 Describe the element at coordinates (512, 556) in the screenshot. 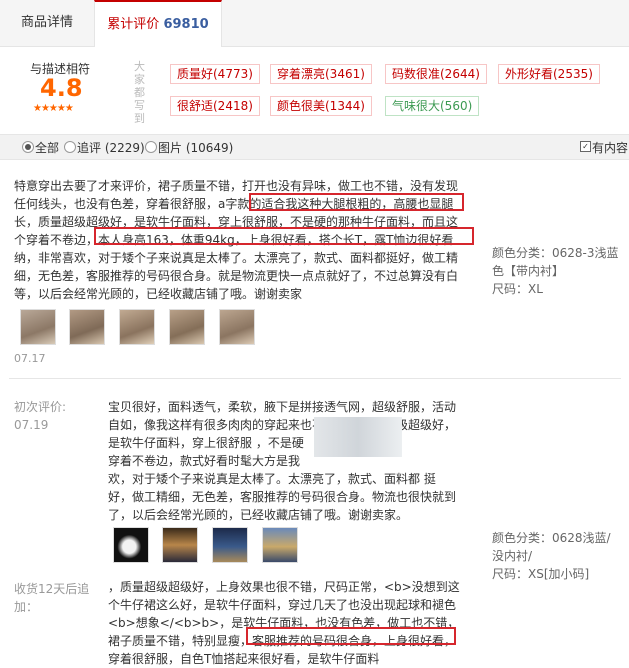

I see `review-2-spec-color-2: 没内衬/` at that location.